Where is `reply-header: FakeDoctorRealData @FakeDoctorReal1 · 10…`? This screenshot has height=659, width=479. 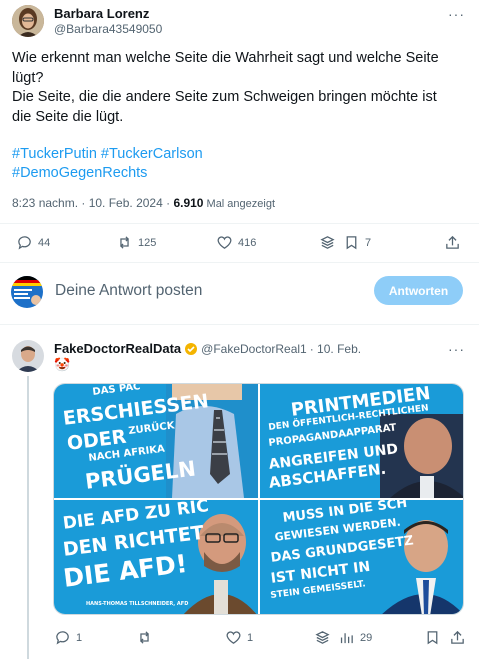 reply-header: FakeDoctorRealData @FakeDoctorReal1 · 10… is located at coordinates (207, 348).